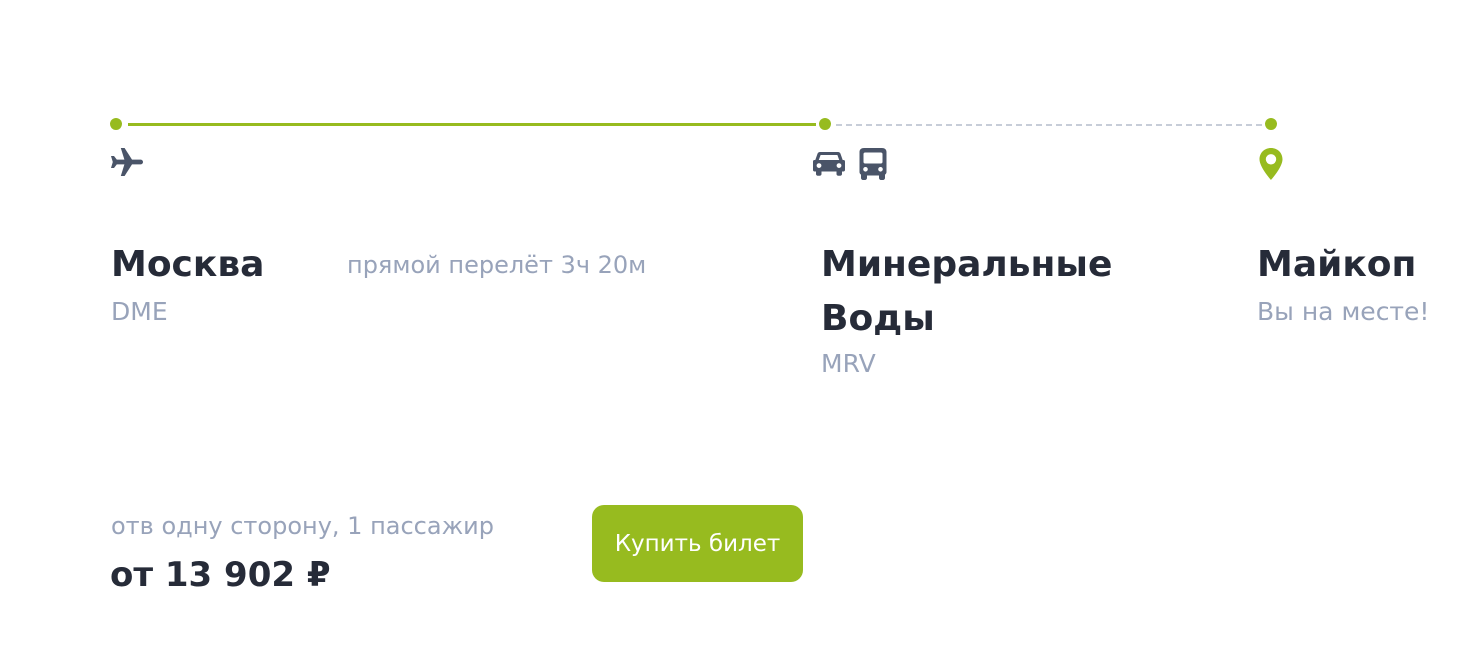 The width and height of the screenshot is (1460, 646). Describe the element at coordinates (188, 264) in the screenshot. I see `origin-city: Москва` at that location.